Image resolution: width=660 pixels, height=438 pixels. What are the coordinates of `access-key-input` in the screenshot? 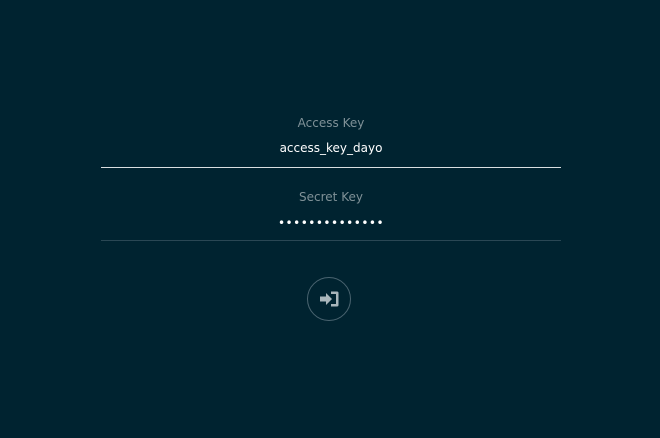 It's located at (331, 148).